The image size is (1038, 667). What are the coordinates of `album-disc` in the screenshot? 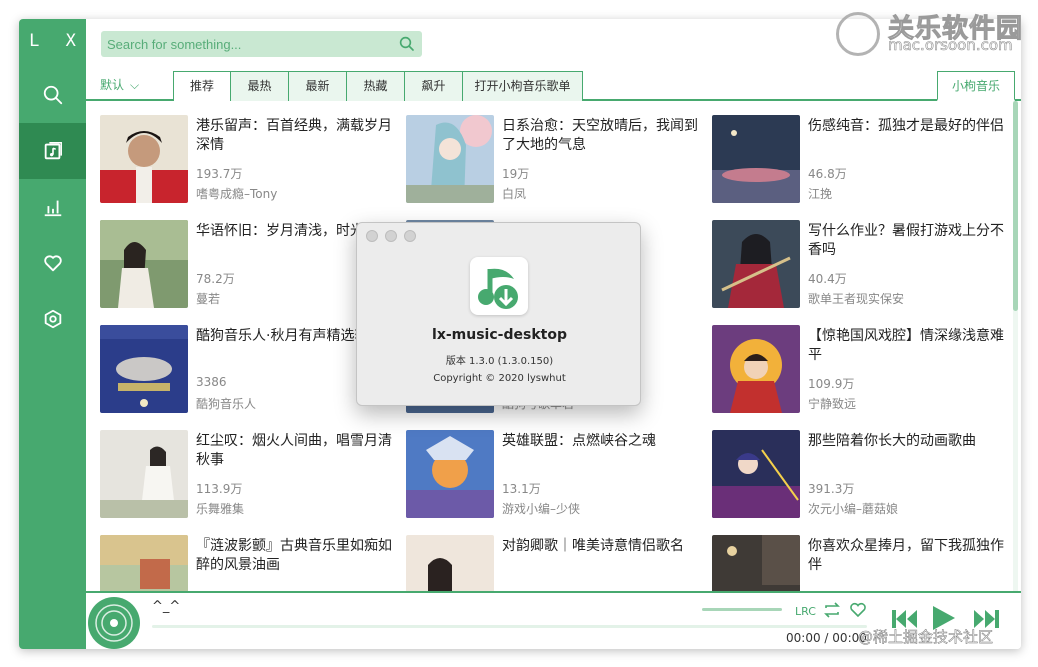 It's located at (114, 623).